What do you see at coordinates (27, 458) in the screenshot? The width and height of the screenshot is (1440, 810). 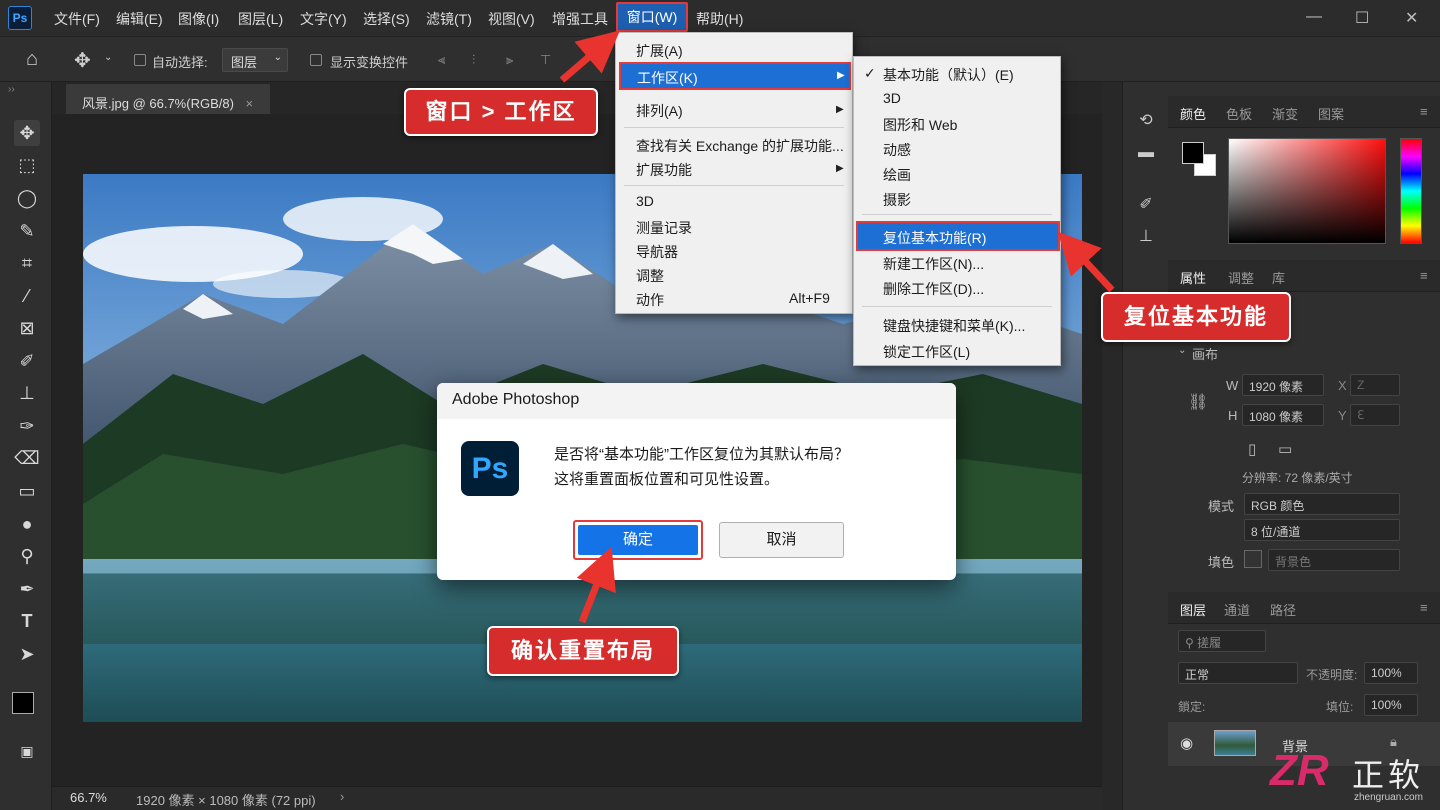 I see `eraser-tool-icon: ⌫` at bounding box center [27, 458].